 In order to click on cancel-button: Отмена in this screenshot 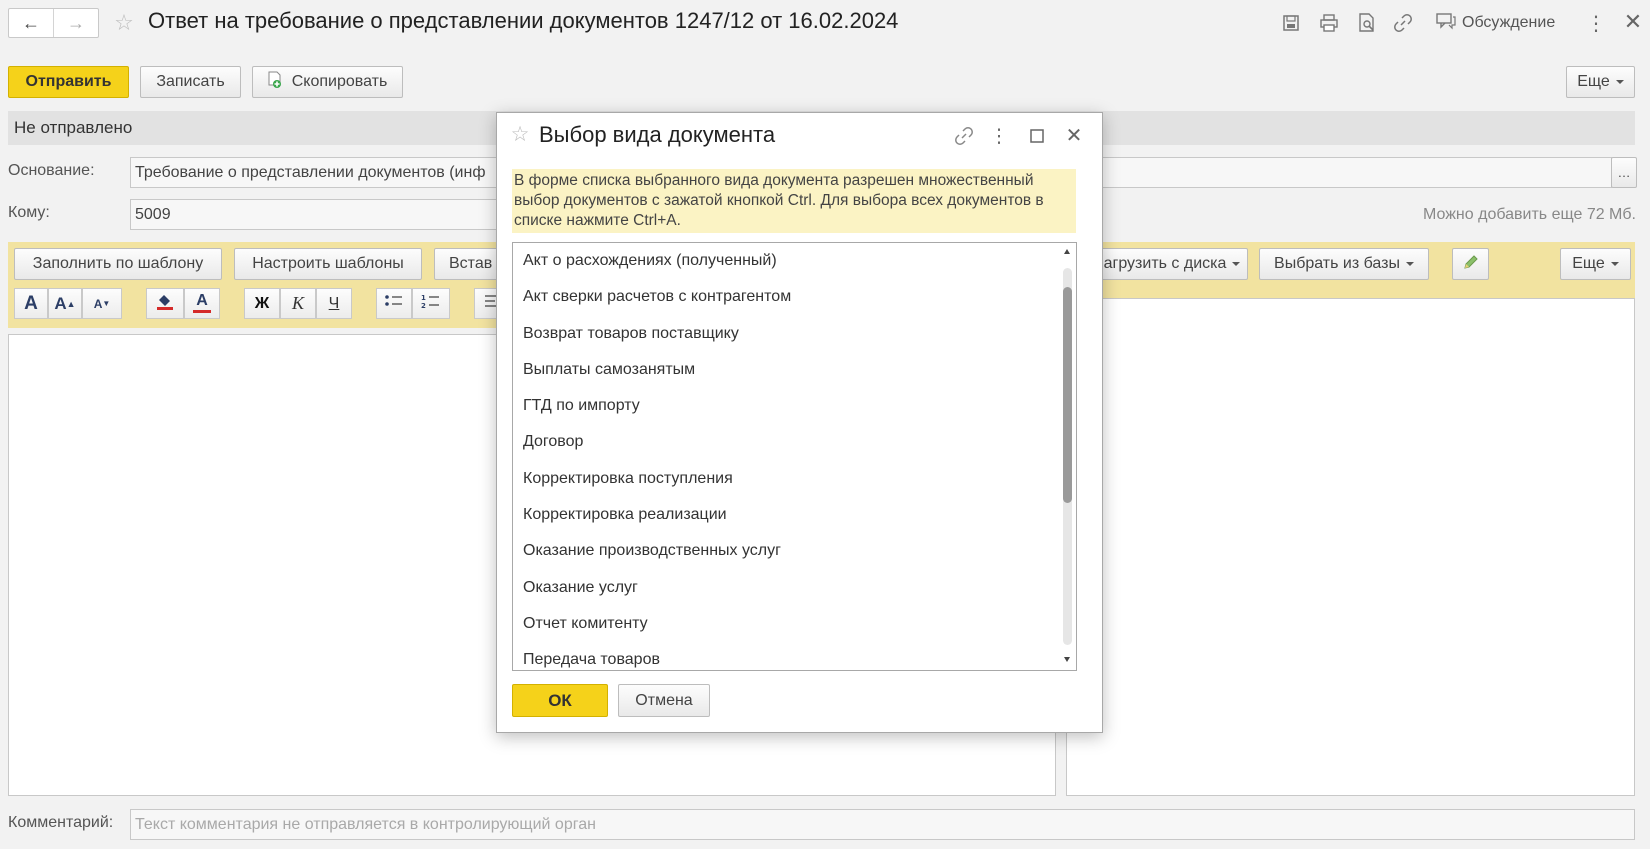, I will do `click(664, 700)`.